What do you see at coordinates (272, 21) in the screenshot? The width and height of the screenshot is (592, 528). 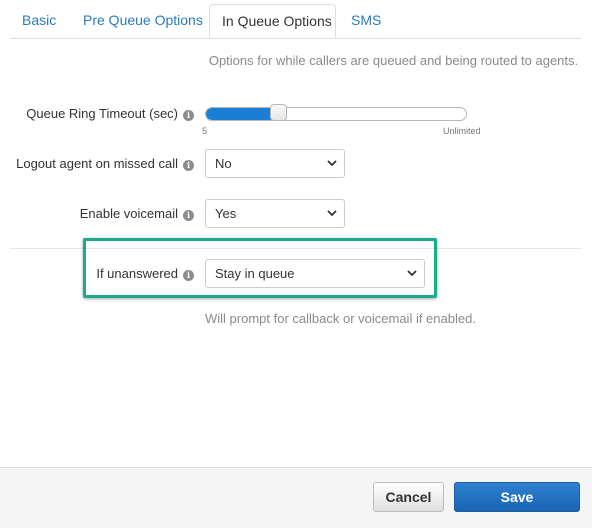 I see `tab-in-queue-options: In Queue Options` at bounding box center [272, 21].